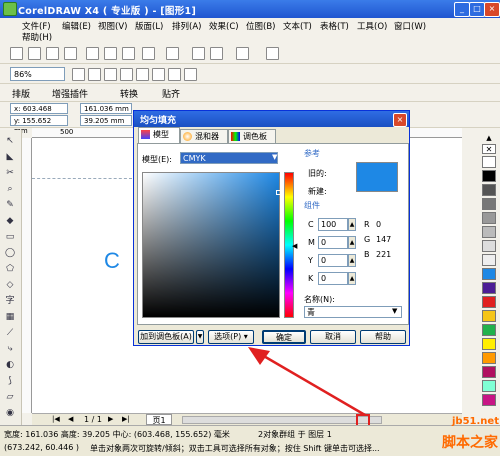 The height and width of the screenshot is (456, 500). What do you see at coordinates (70, 419) in the screenshot?
I see `prev-page-icon: ◀` at bounding box center [70, 419].